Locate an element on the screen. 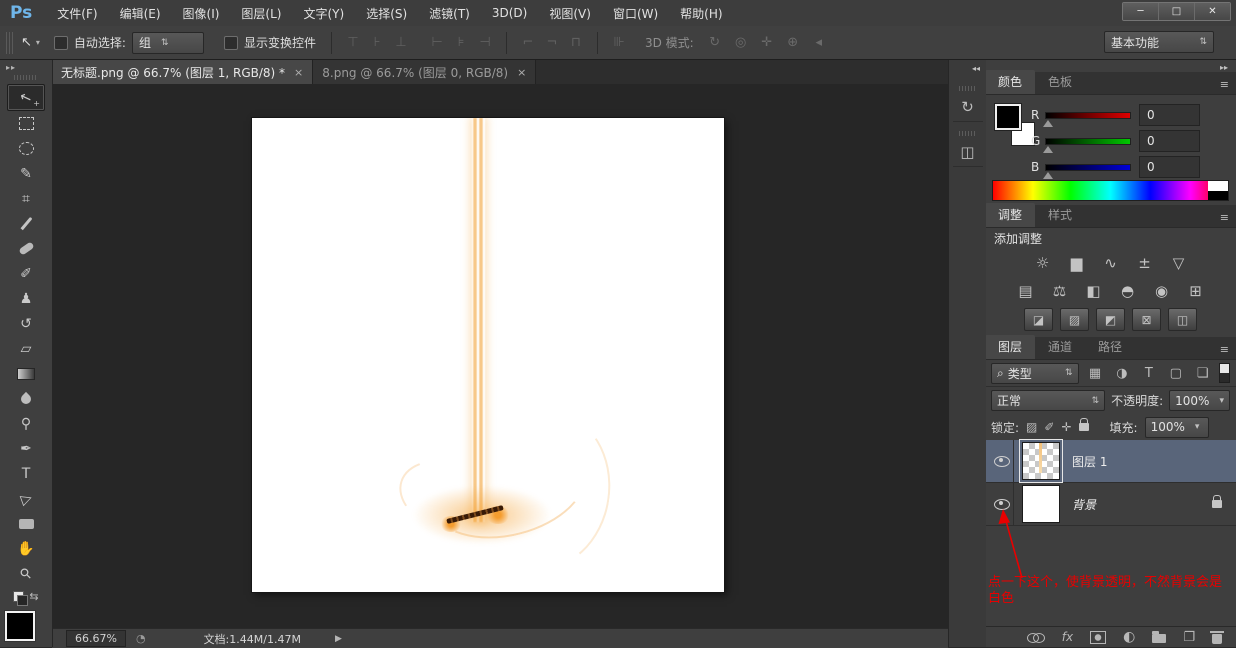  scrubby-zoom-icon: ◔ is located at coordinates (141, 638).